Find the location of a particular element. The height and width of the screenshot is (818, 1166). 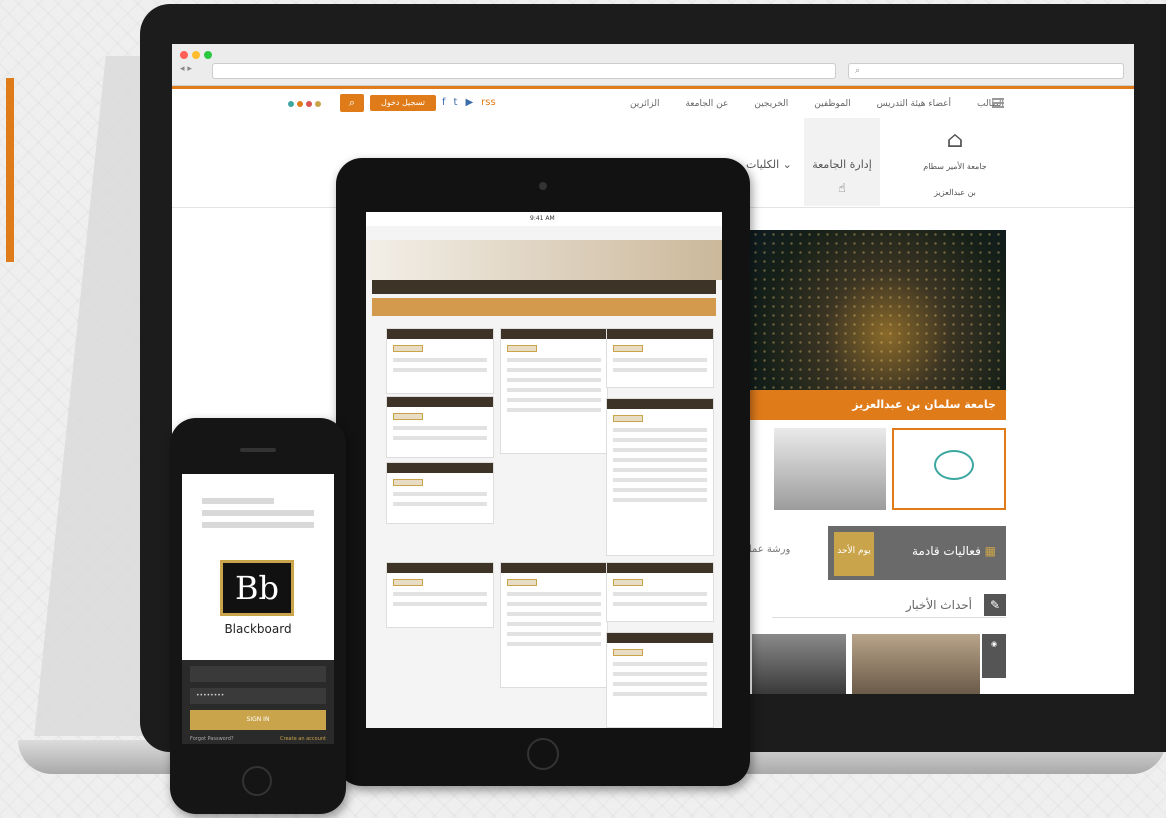

status-time: 9:41 AM is located at coordinates (542, 218).